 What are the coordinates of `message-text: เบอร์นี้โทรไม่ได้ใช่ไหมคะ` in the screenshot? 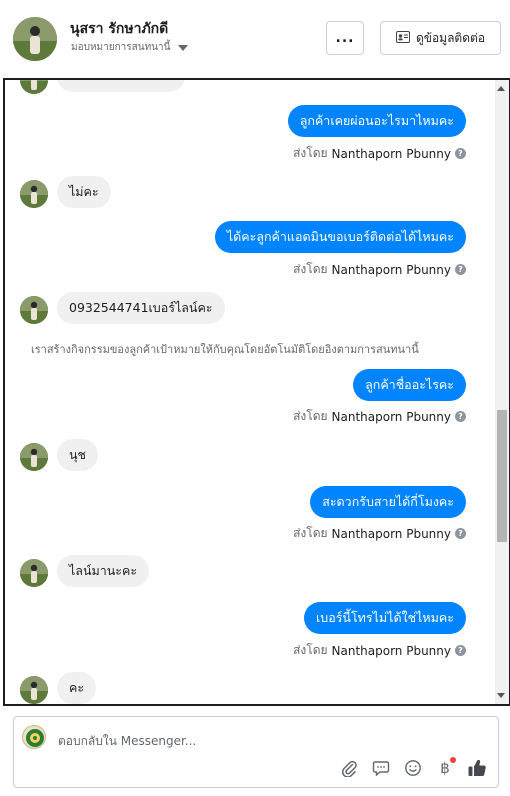 It's located at (384, 617).